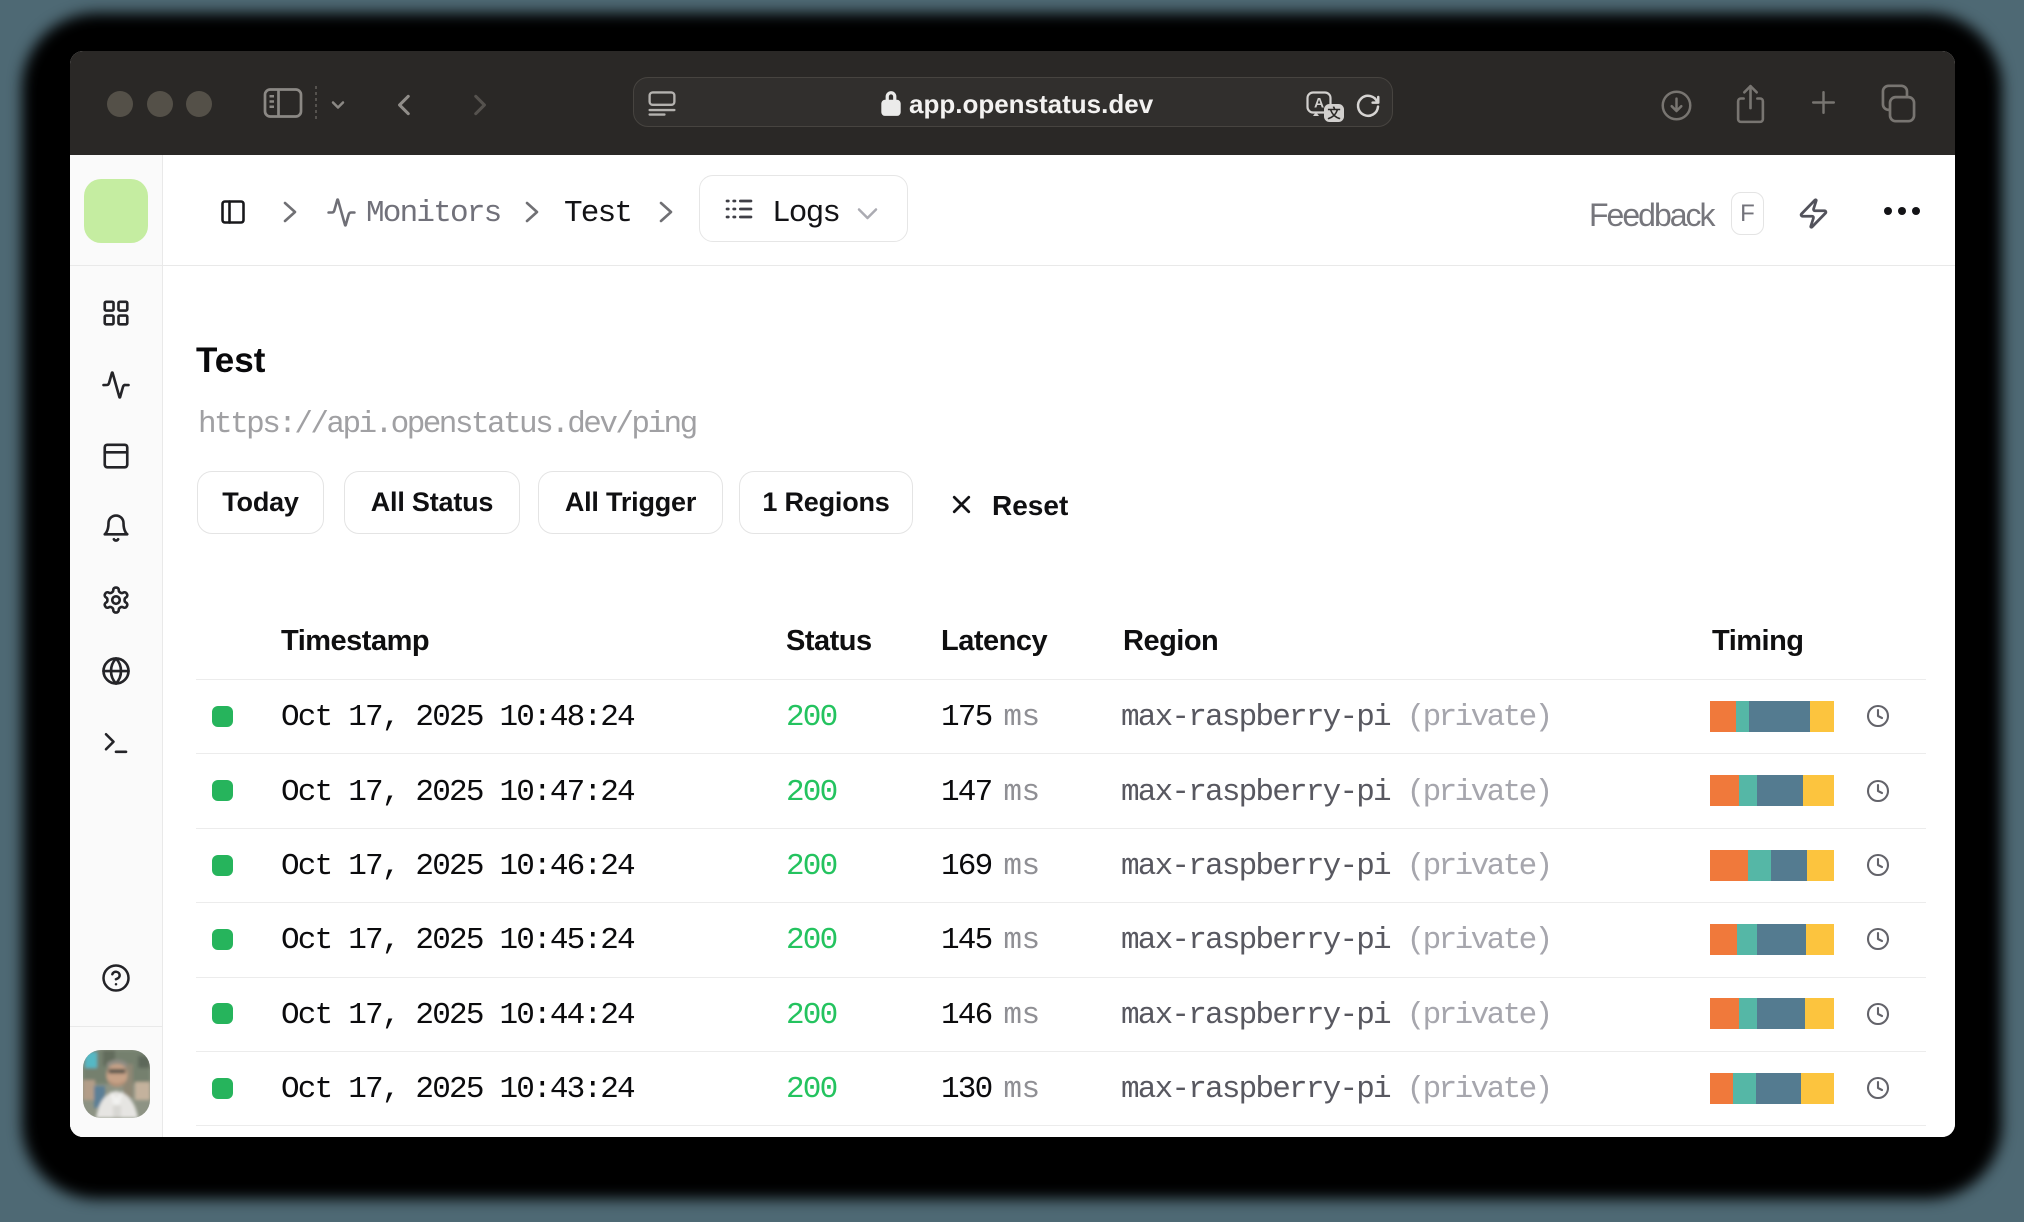 This screenshot has width=2024, height=1222. What do you see at coordinates (1319, 103) in the screenshot?
I see `svg-text: A` at bounding box center [1319, 103].